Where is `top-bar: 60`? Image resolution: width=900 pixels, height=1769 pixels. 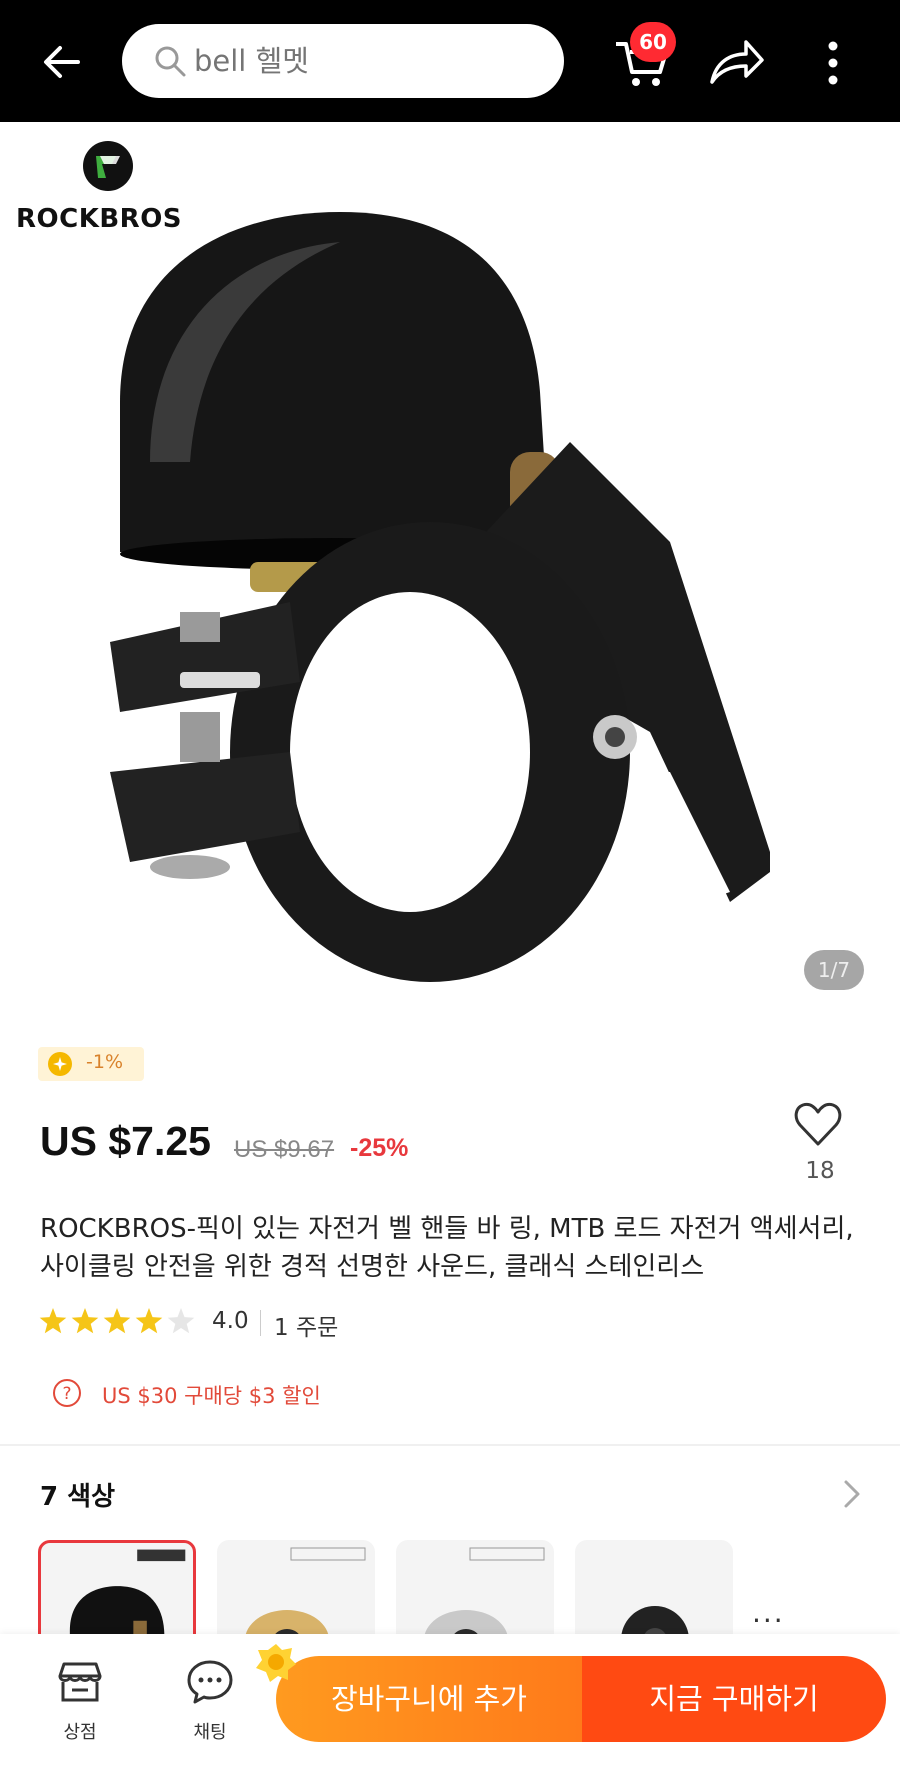
top-bar: 60 is located at coordinates (450, 61).